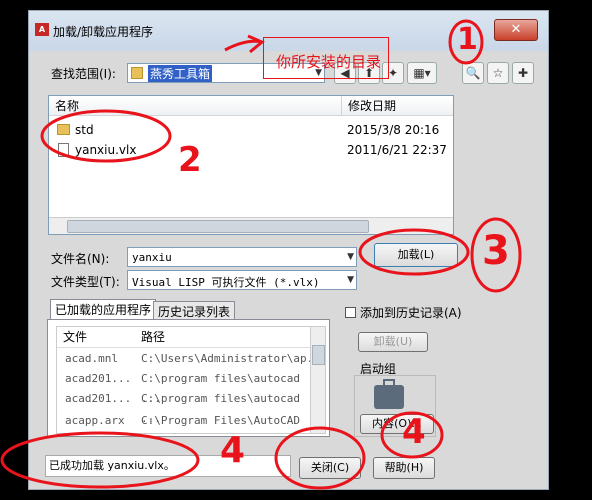  What do you see at coordinates (414, 432) in the screenshot?
I see `annotation-number-4b: 4` at bounding box center [414, 432].